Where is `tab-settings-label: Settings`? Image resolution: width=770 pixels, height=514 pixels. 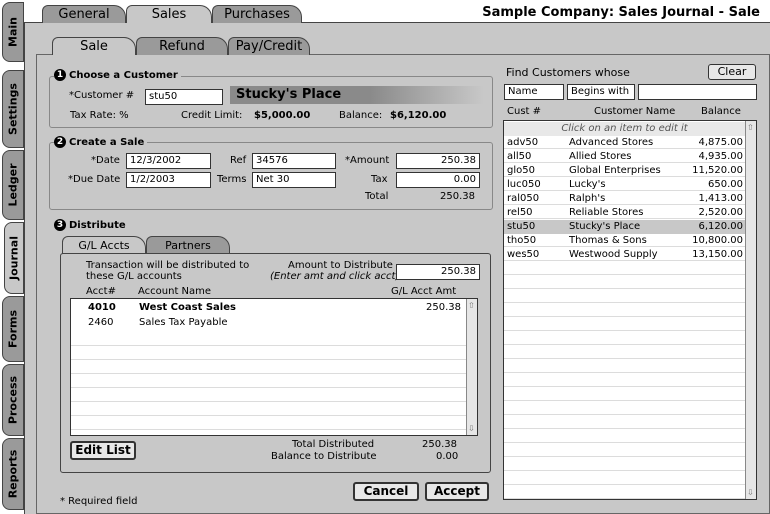 tab-settings-label: Settings is located at coordinates (13, 109).